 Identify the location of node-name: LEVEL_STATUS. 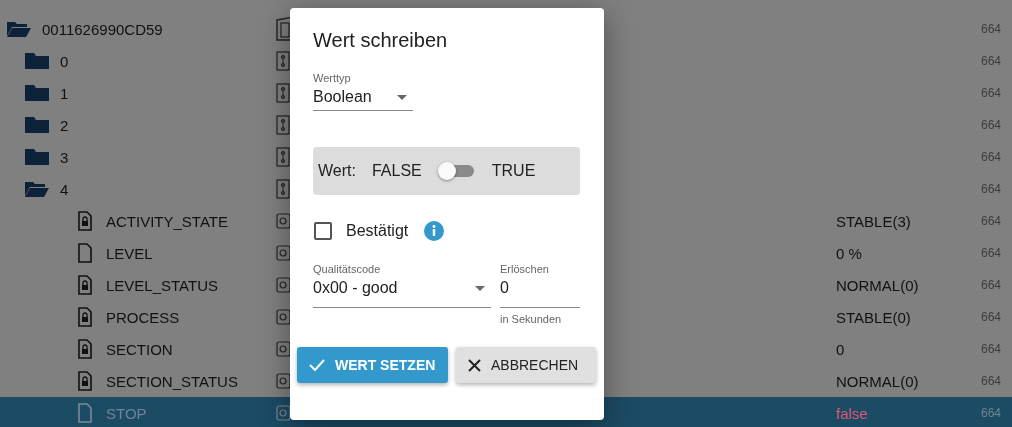
(162, 285).